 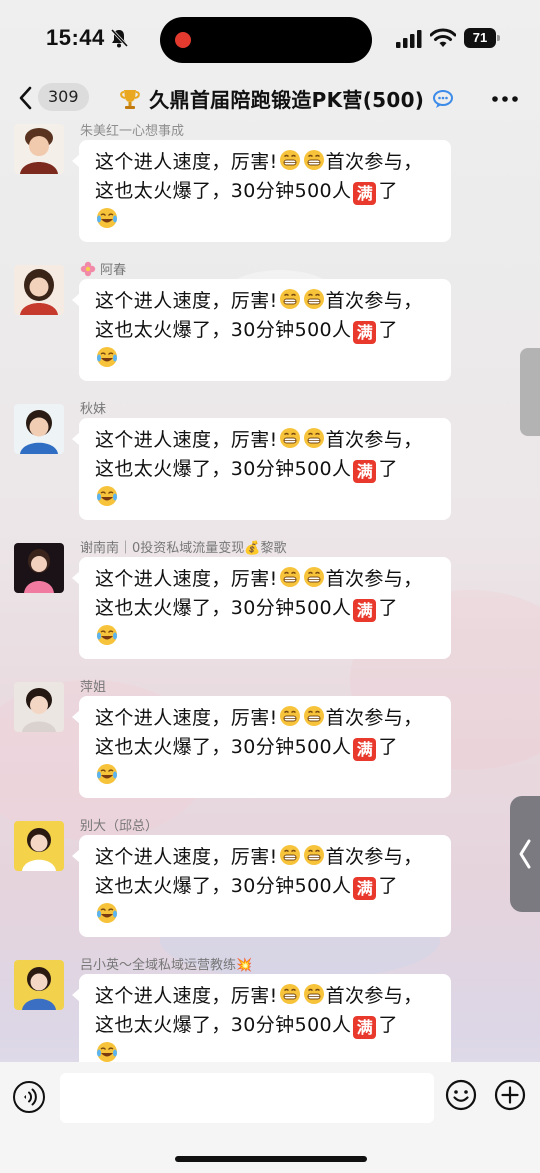 What do you see at coordinates (442, 98) in the screenshot?
I see `chat-bubble-icon` at bounding box center [442, 98].